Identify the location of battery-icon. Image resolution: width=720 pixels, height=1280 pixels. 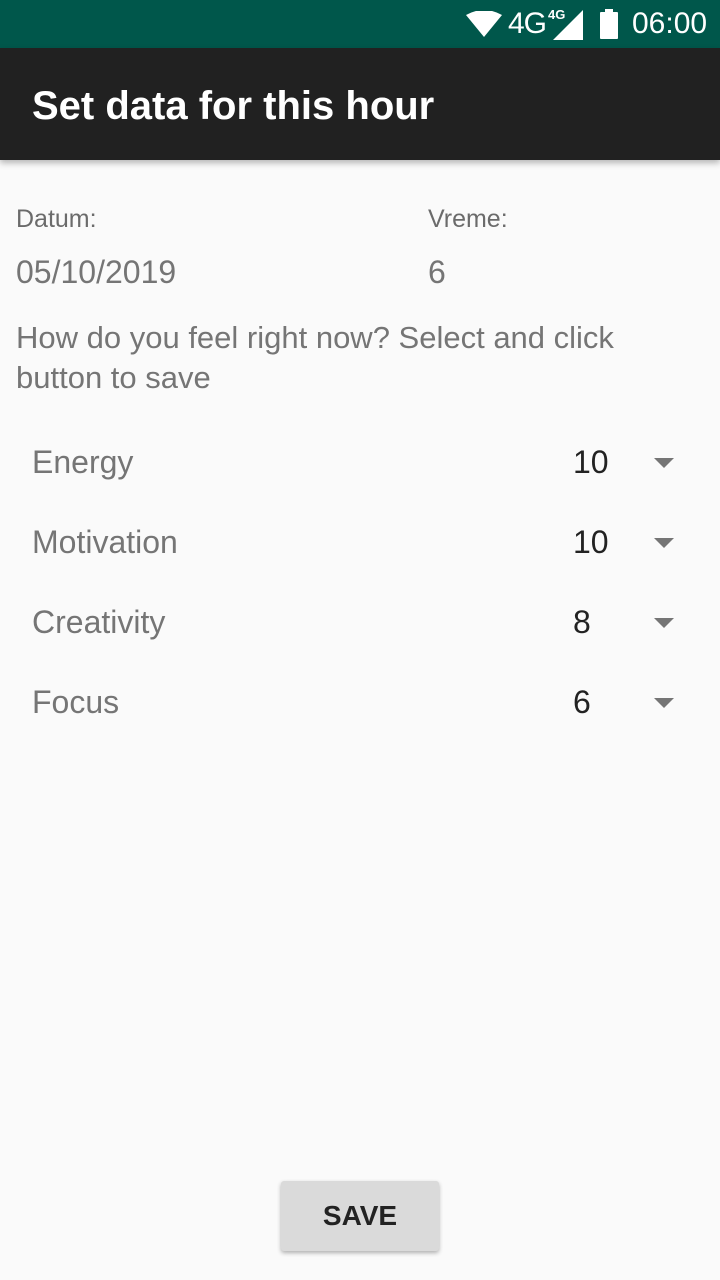
(609, 24).